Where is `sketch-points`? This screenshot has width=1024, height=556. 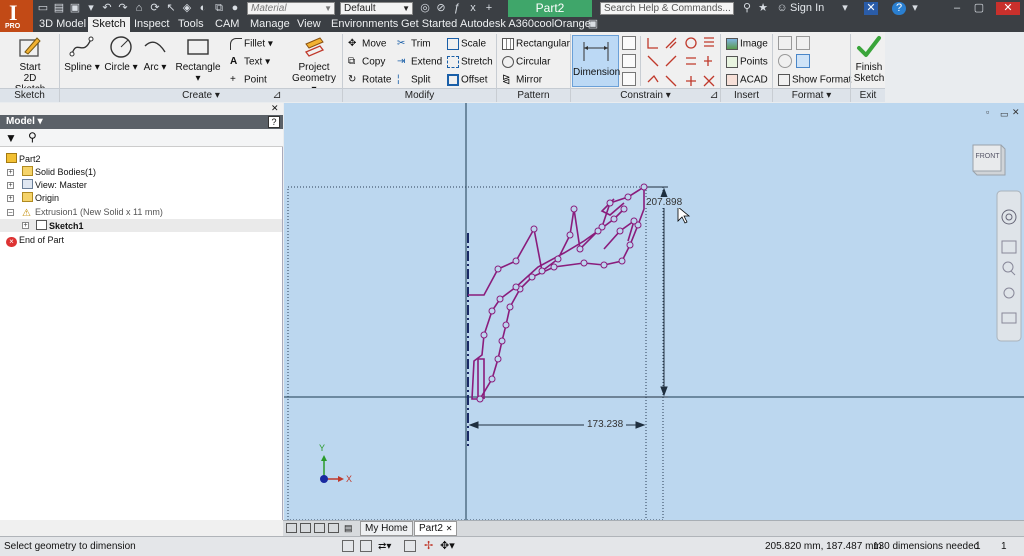
sketch-points is located at coordinates (562, 293).